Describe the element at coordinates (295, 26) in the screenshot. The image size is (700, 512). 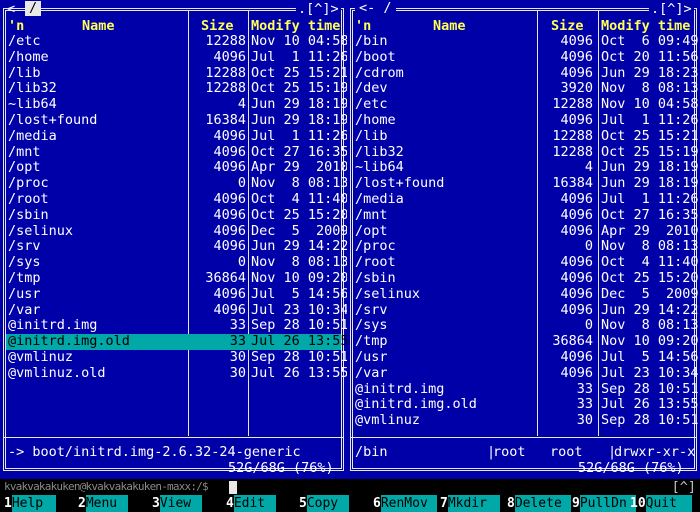
I see `left-header-time: Modify time` at that location.